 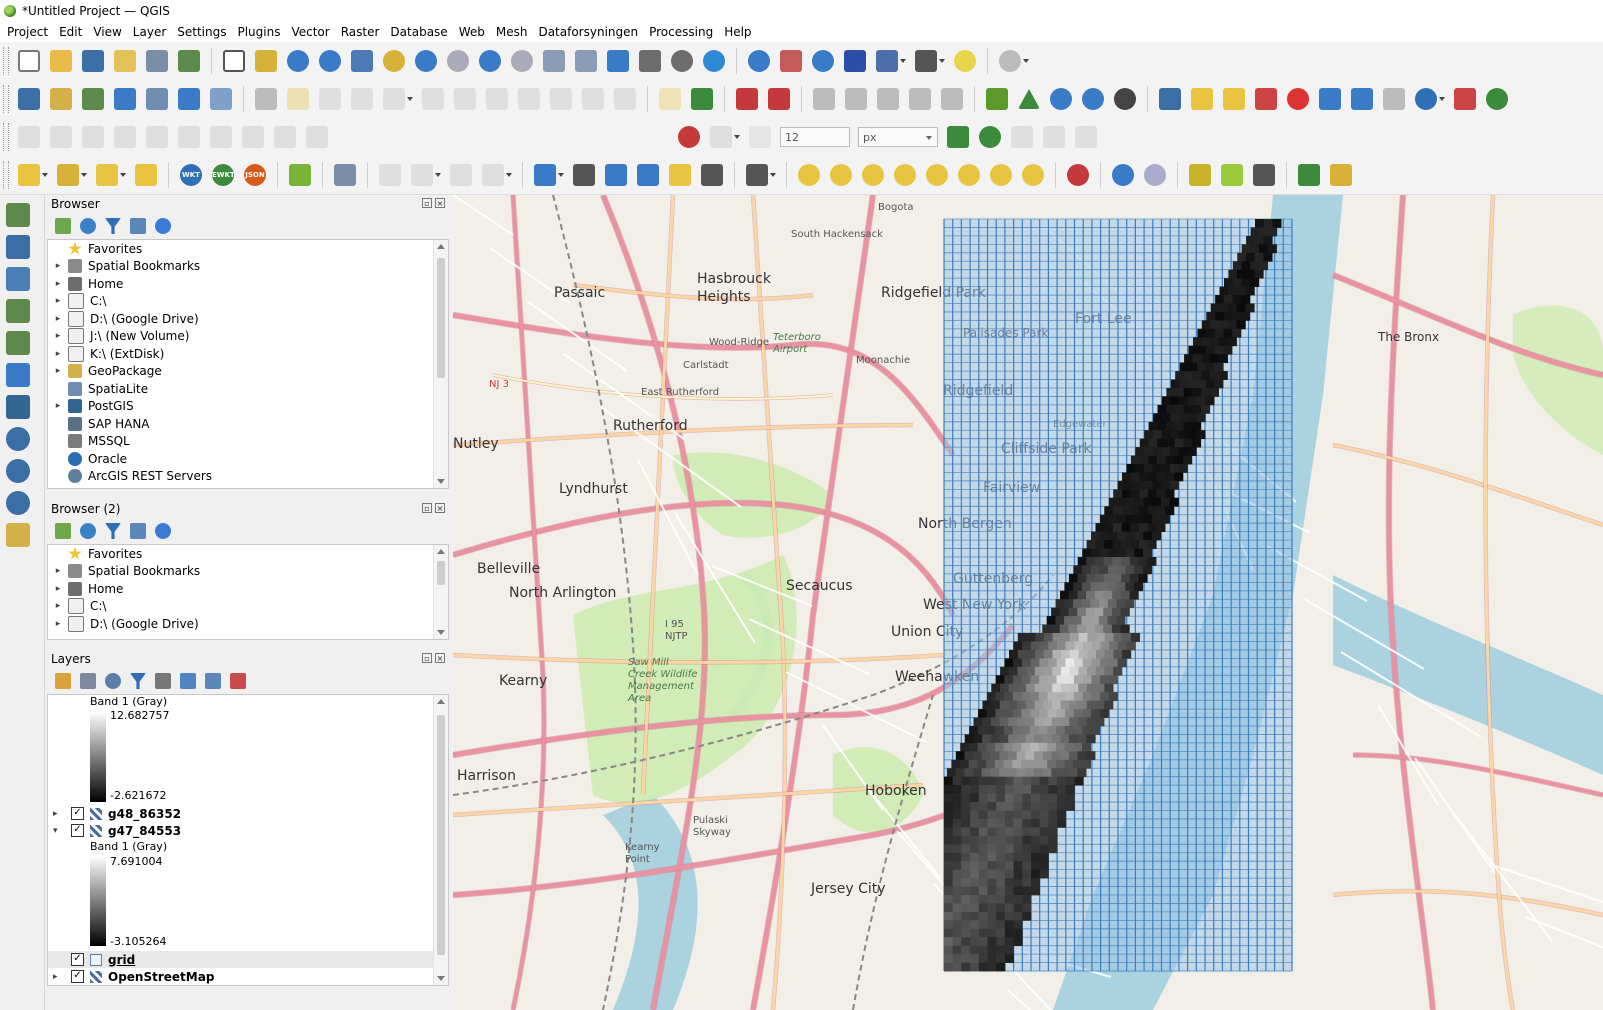 What do you see at coordinates (266, 61) in the screenshot?
I see `pan-to-selection-icon` at bounding box center [266, 61].